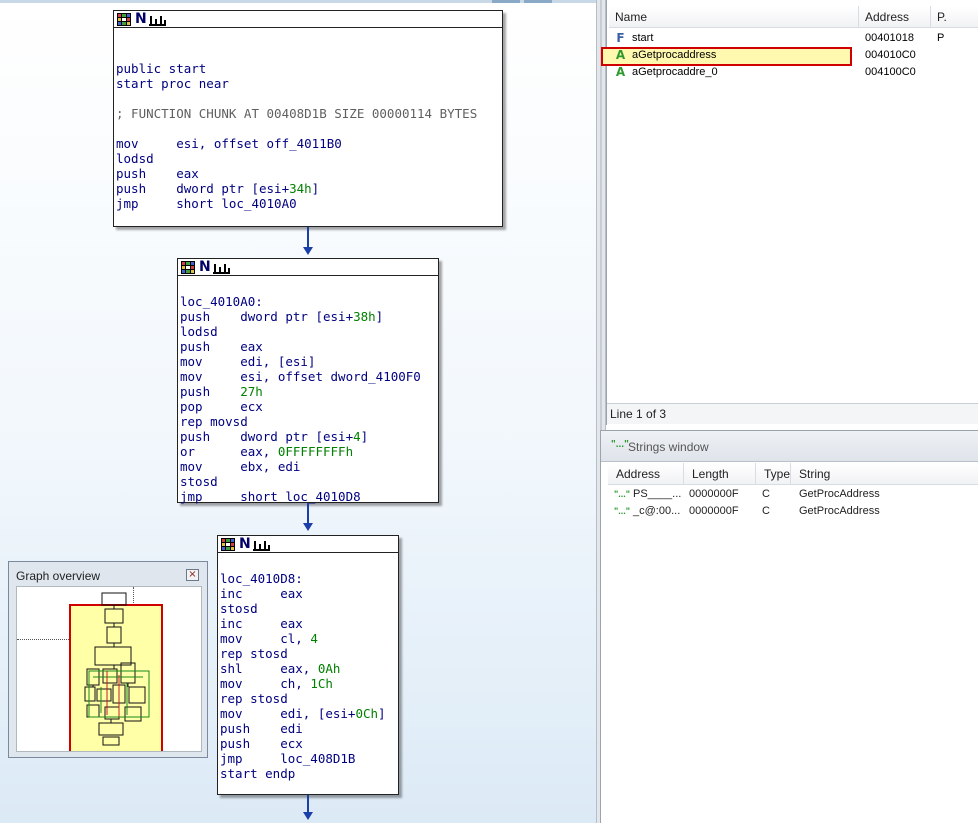  What do you see at coordinates (720, 474) in the screenshot?
I see `column-header-length: Length` at bounding box center [720, 474].